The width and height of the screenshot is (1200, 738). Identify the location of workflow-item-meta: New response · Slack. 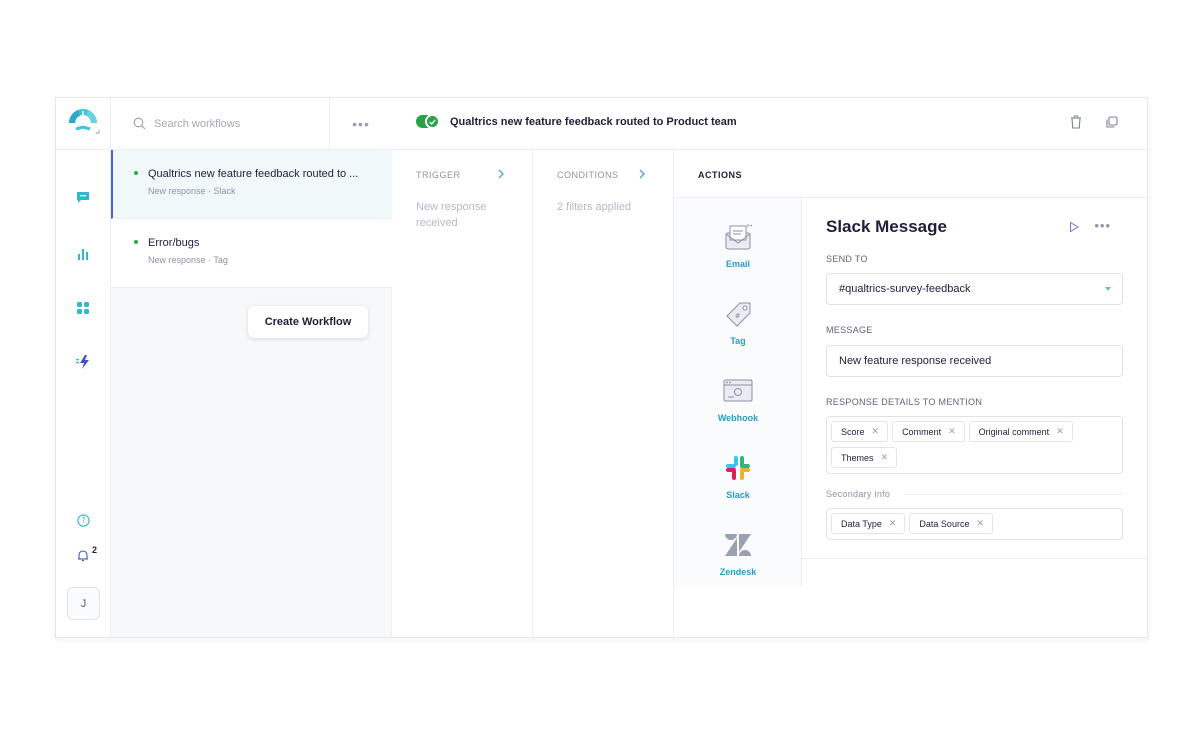
(192, 191).